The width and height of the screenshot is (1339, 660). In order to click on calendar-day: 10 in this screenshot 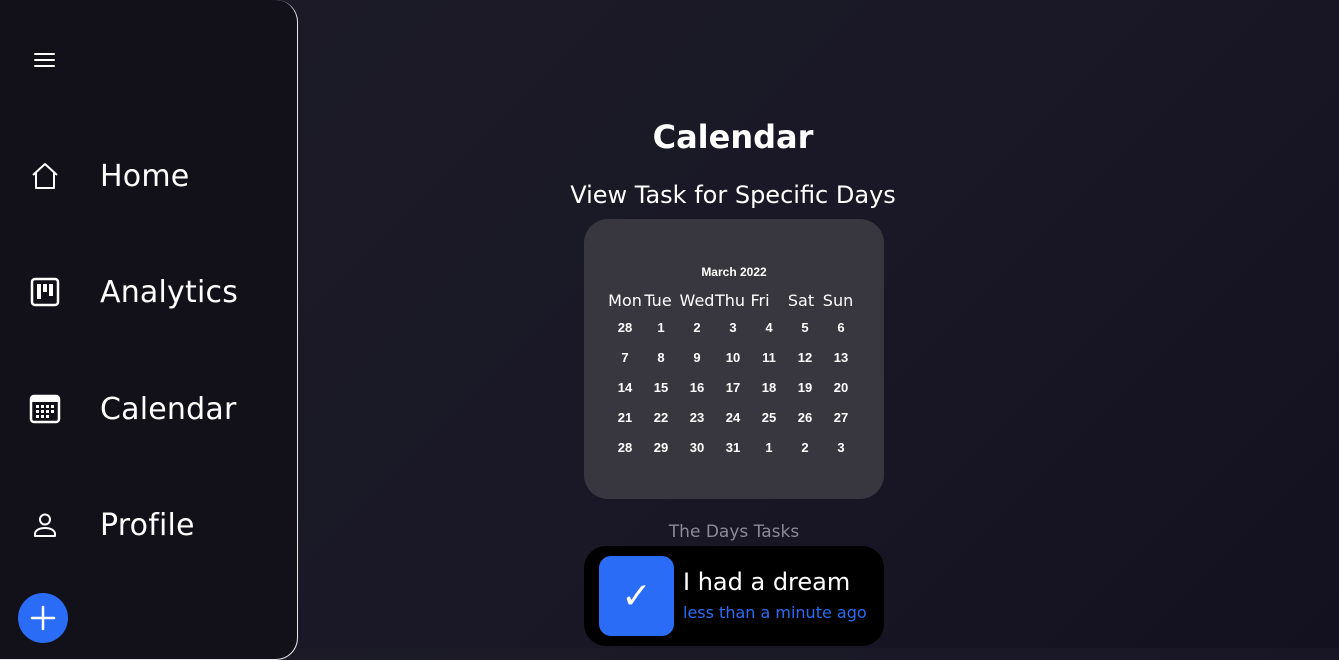, I will do `click(733, 358)`.